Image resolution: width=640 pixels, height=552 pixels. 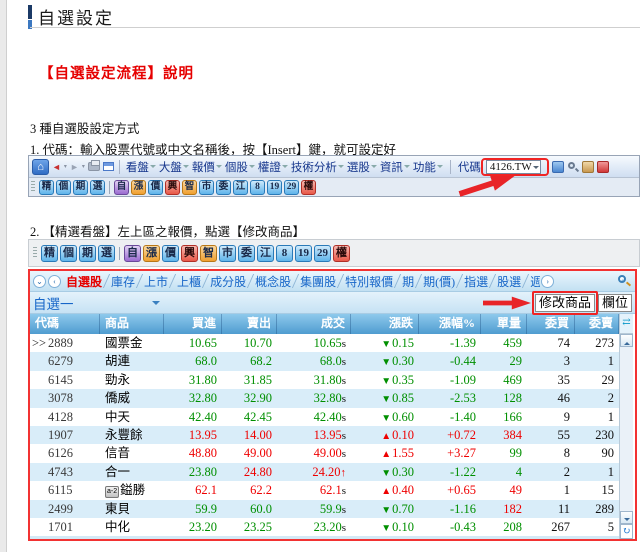 What do you see at coordinates (249, 324) in the screenshot?
I see `column-header-3: 賣出` at bounding box center [249, 324].